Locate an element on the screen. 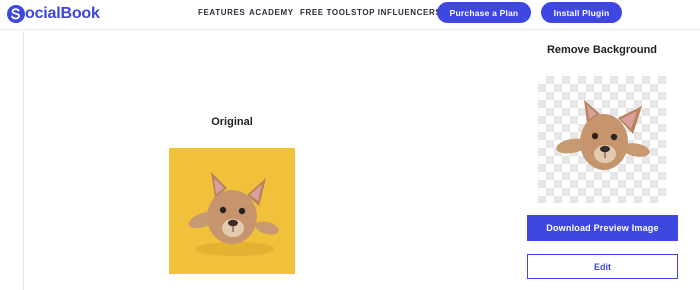 This screenshot has width=700, height=290. nav-link-academy: ACADEMY is located at coordinates (271, 12).